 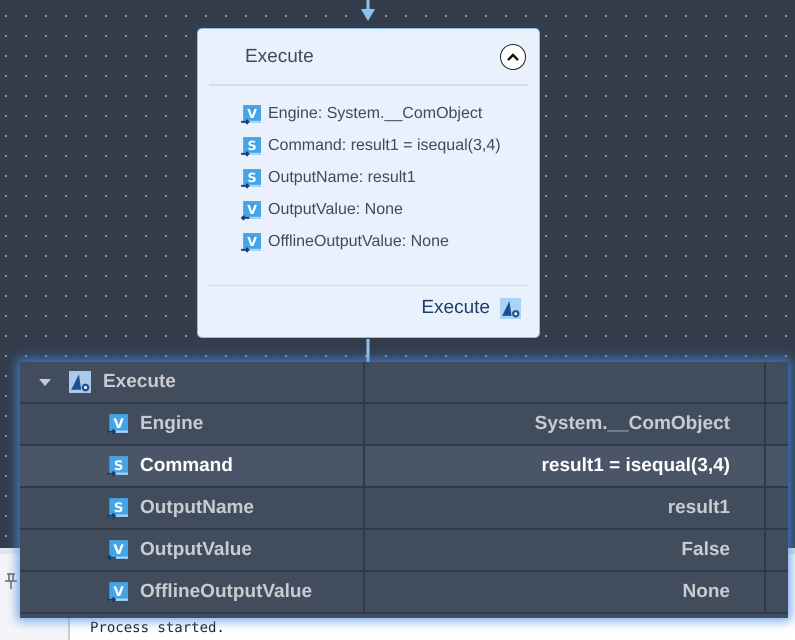 What do you see at coordinates (705, 550) in the screenshot?
I see `property-value: False` at bounding box center [705, 550].